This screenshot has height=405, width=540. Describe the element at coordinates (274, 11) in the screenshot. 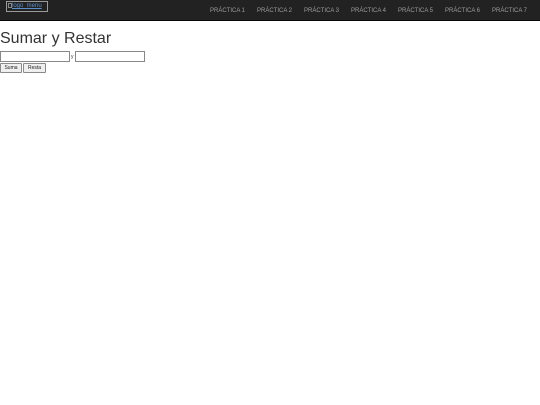

I see `nav-practica-2: PRÁCTICA 2` at that location.